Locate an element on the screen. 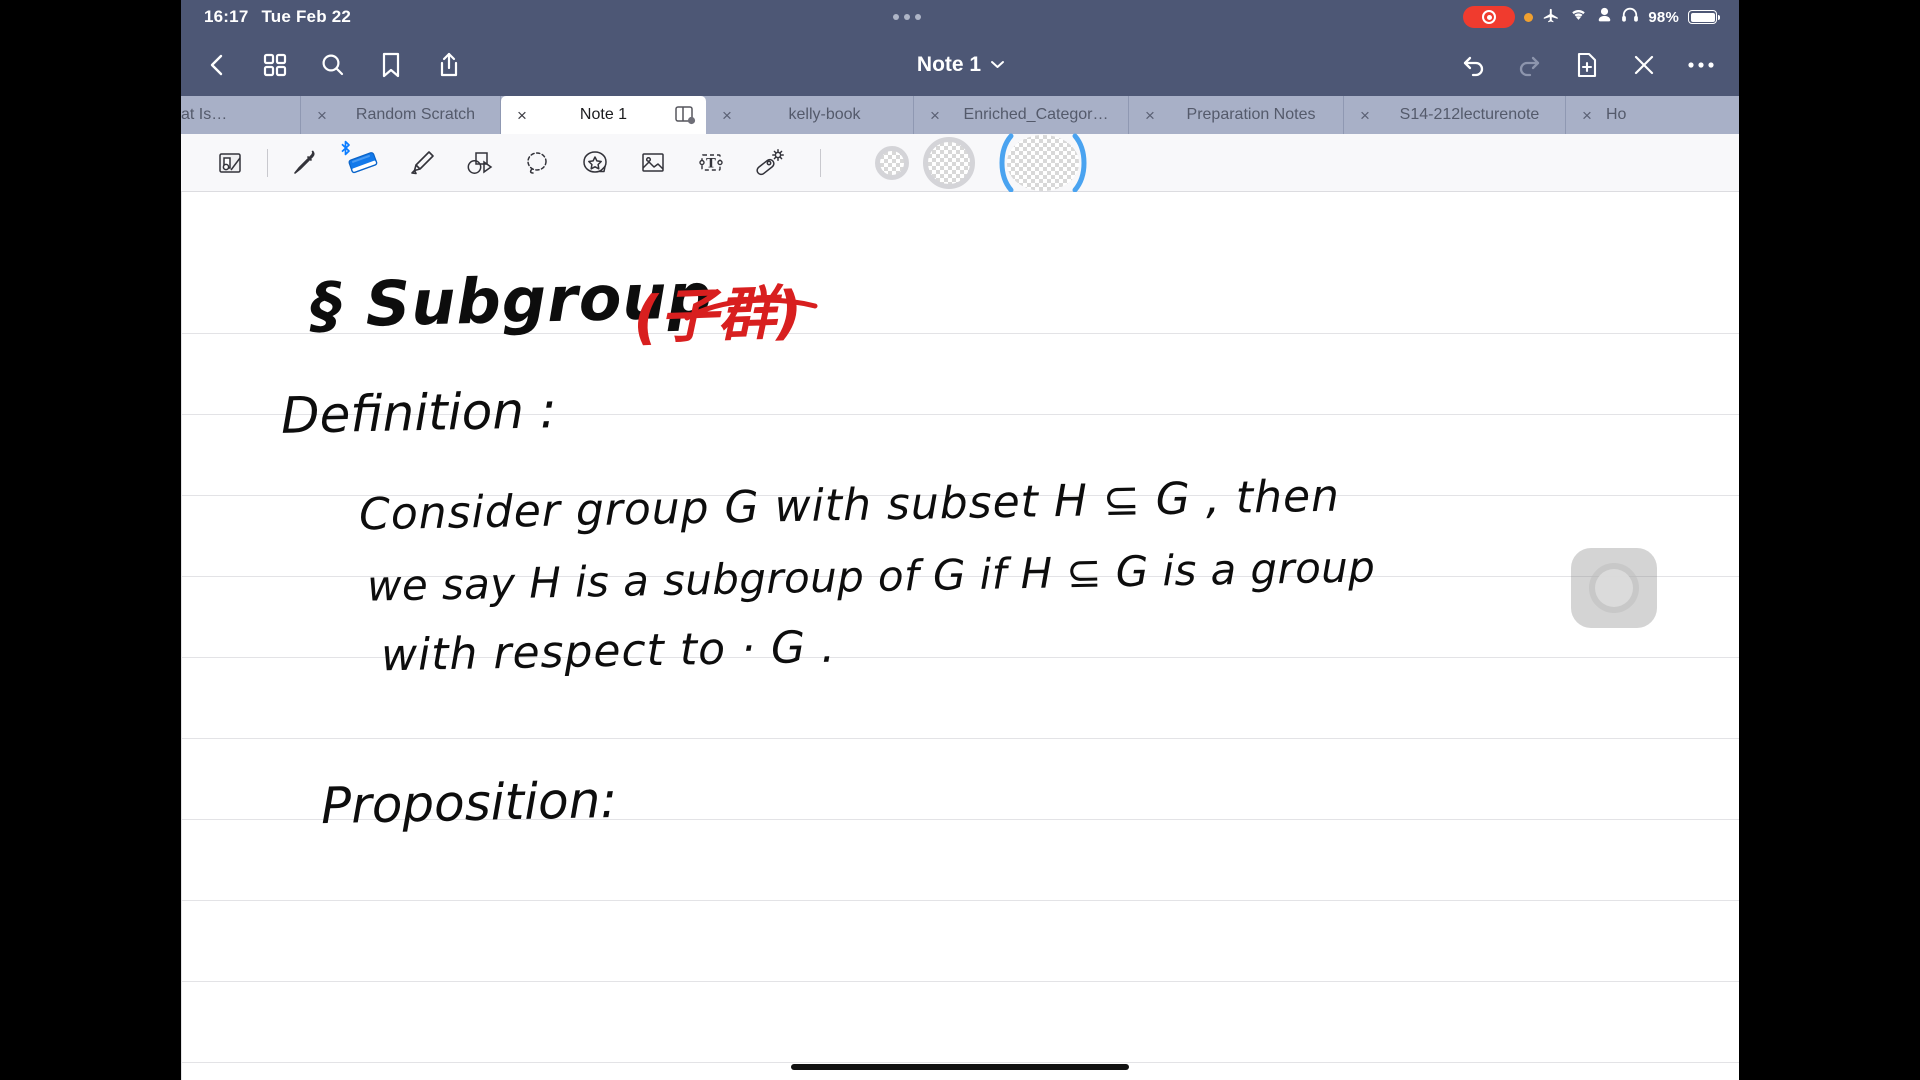  app-toolbar: Note 1 is located at coordinates (960, 65).